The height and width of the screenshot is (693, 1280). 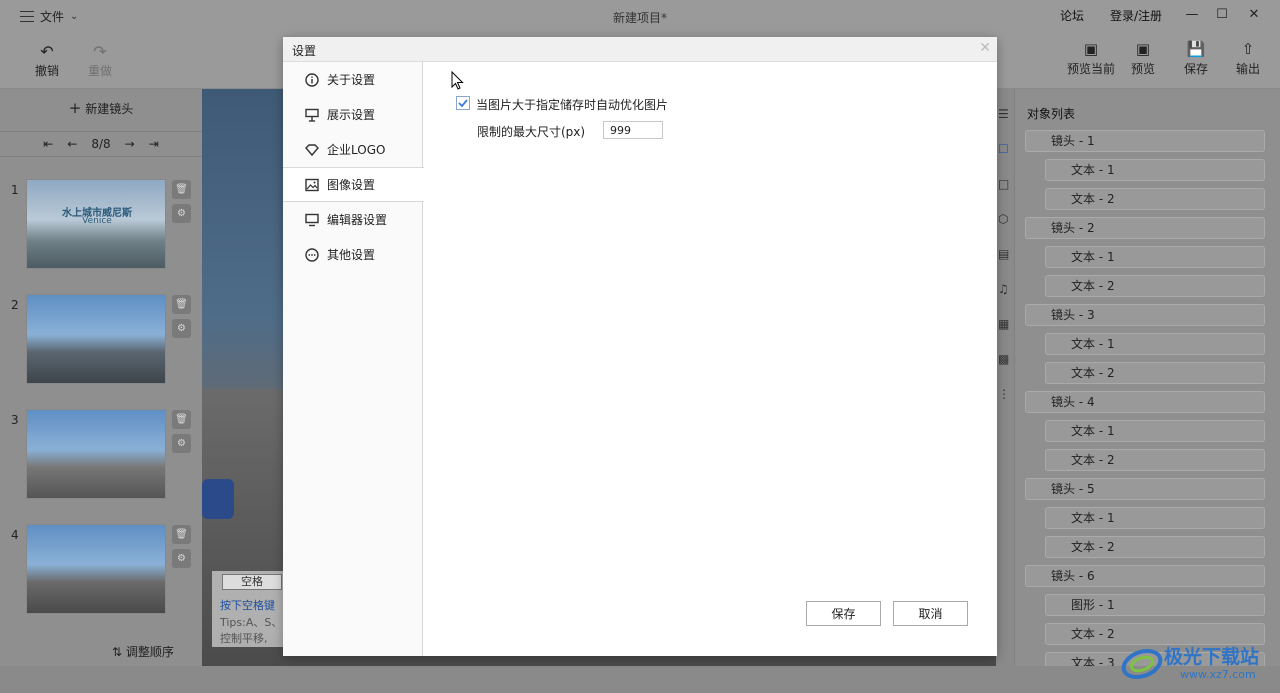 What do you see at coordinates (109, 109) in the screenshot?
I see `new-shot-label: 新建镜头` at bounding box center [109, 109].